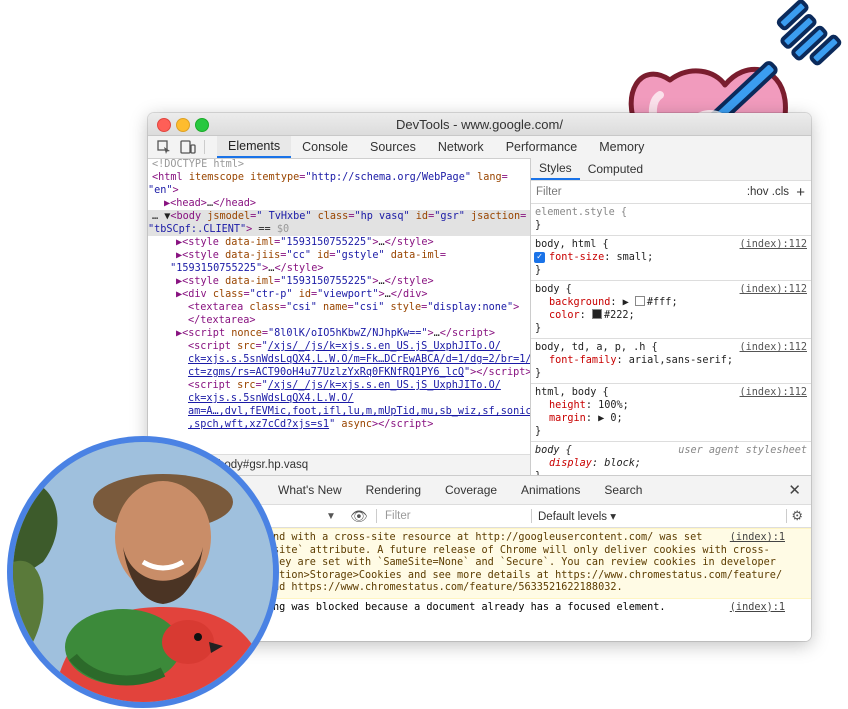 The image size is (848, 709). Describe the element at coordinates (768, 192) in the screenshot. I see `cls-toggle: :hov .cls` at that location.